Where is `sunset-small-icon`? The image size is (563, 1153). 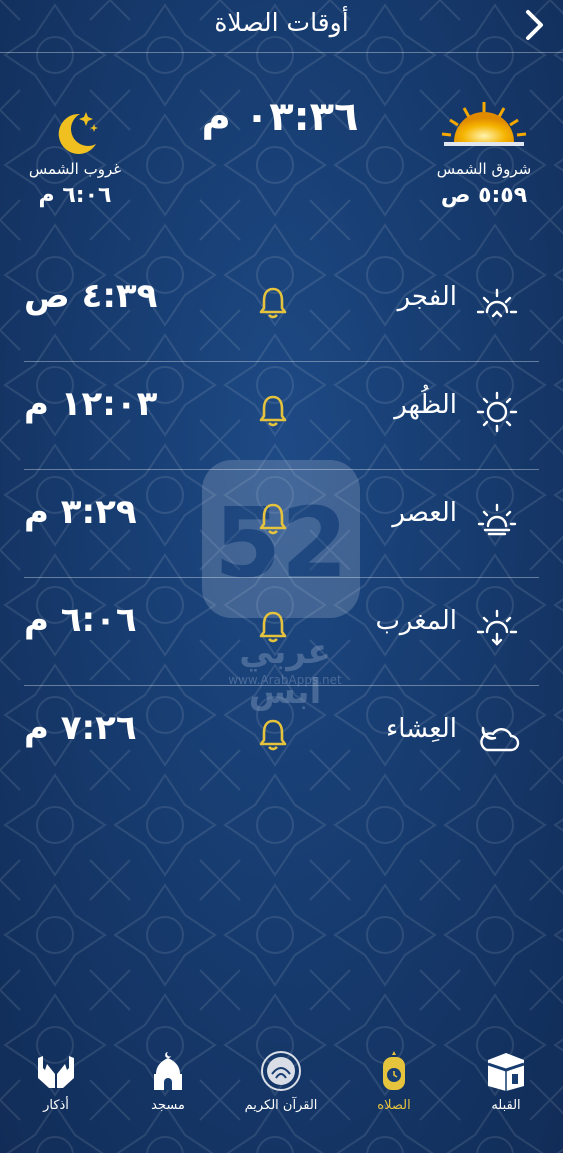 sunset-small-icon is located at coordinates (497, 627).